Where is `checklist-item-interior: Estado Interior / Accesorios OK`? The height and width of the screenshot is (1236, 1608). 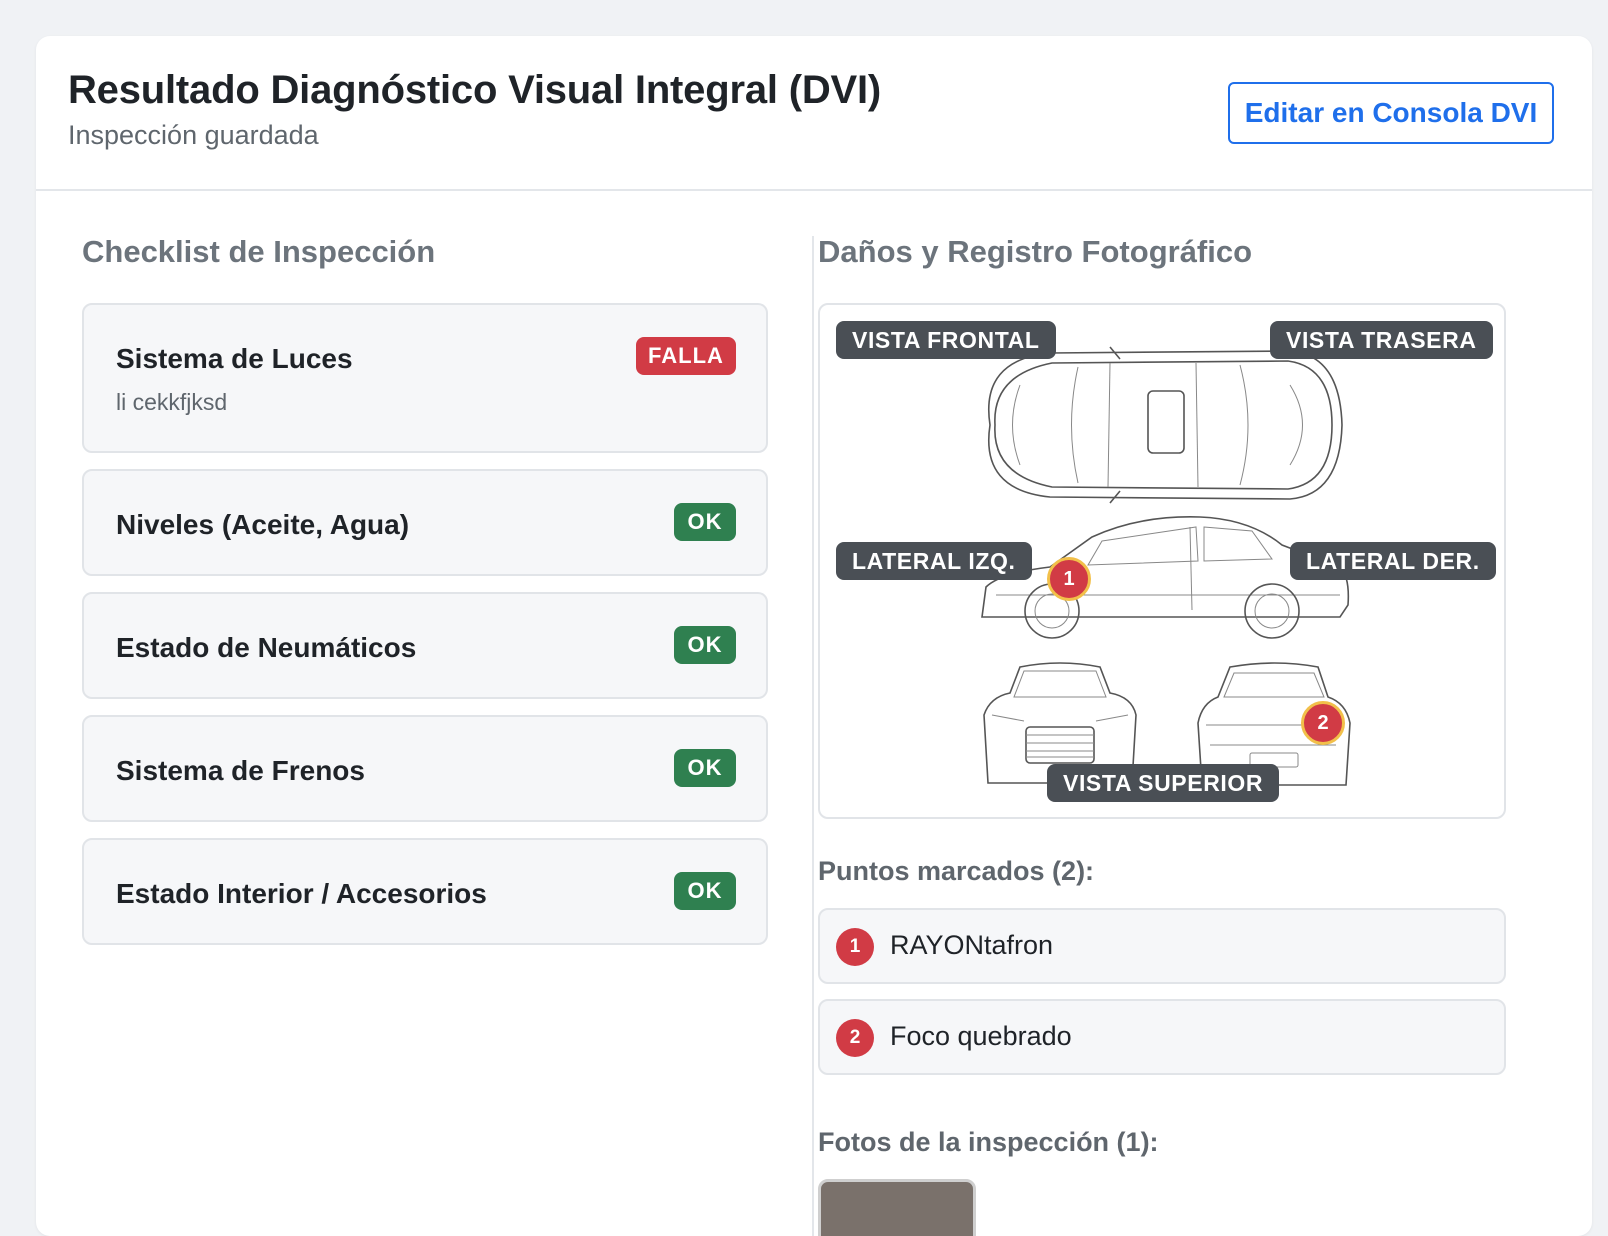
checklist-item-interior: Estado Interior / Accesorios OK is located at coordinates (425, 891).